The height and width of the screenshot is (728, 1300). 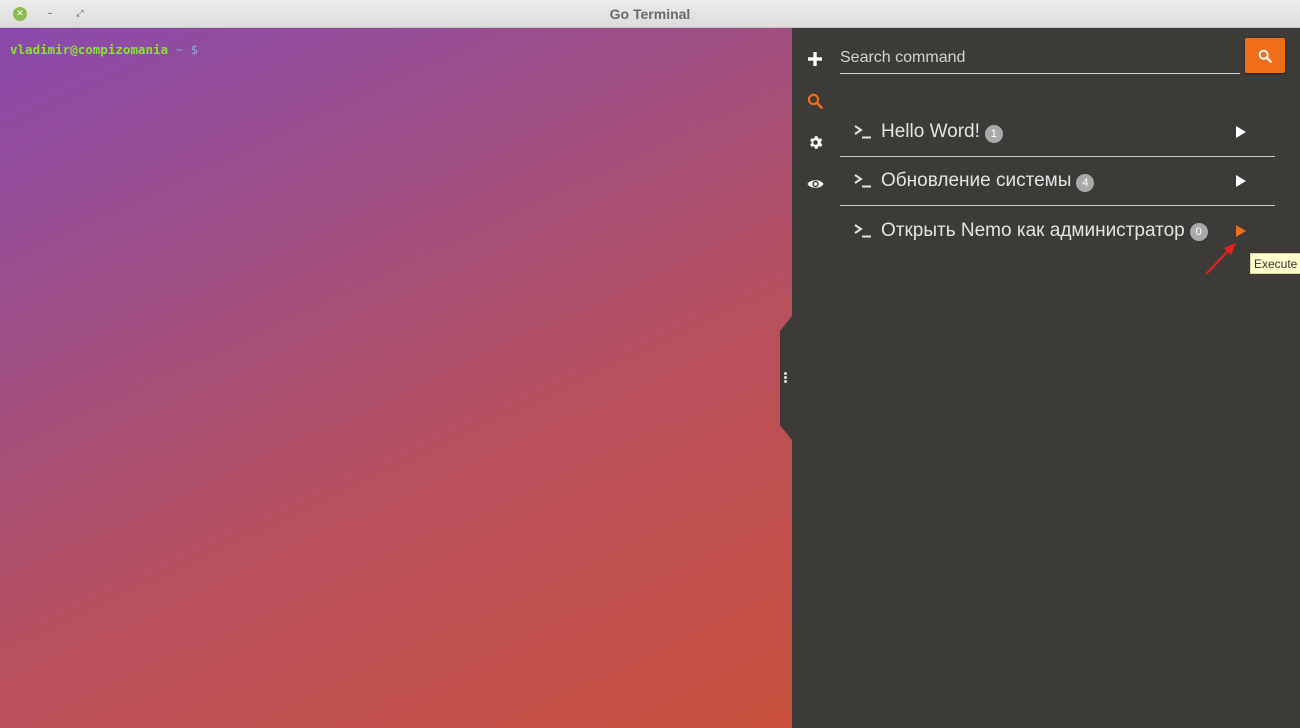 I want to click on maximize-icon: ⤢, so click(x=80, y=14).